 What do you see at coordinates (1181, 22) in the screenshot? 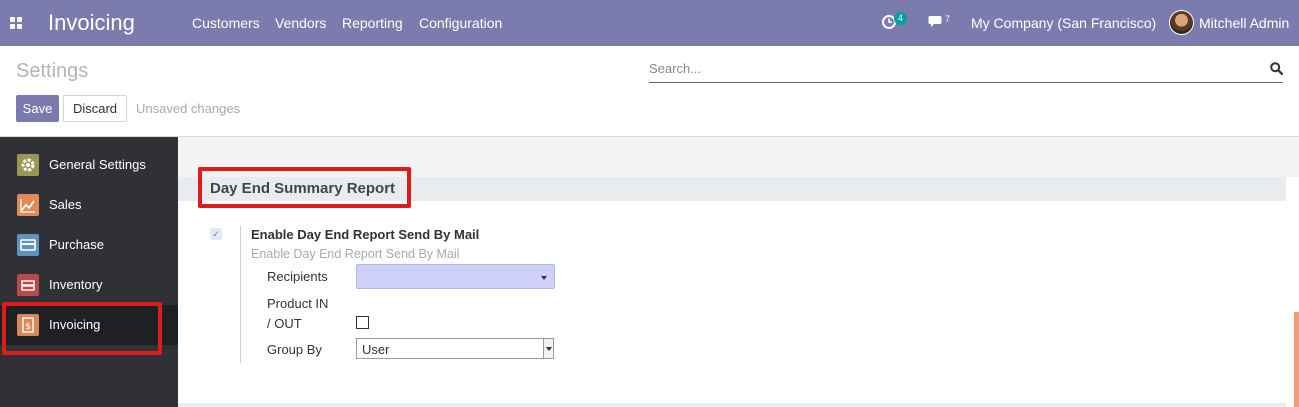
I see `user-avatar` at bounding box center [1181, 22].